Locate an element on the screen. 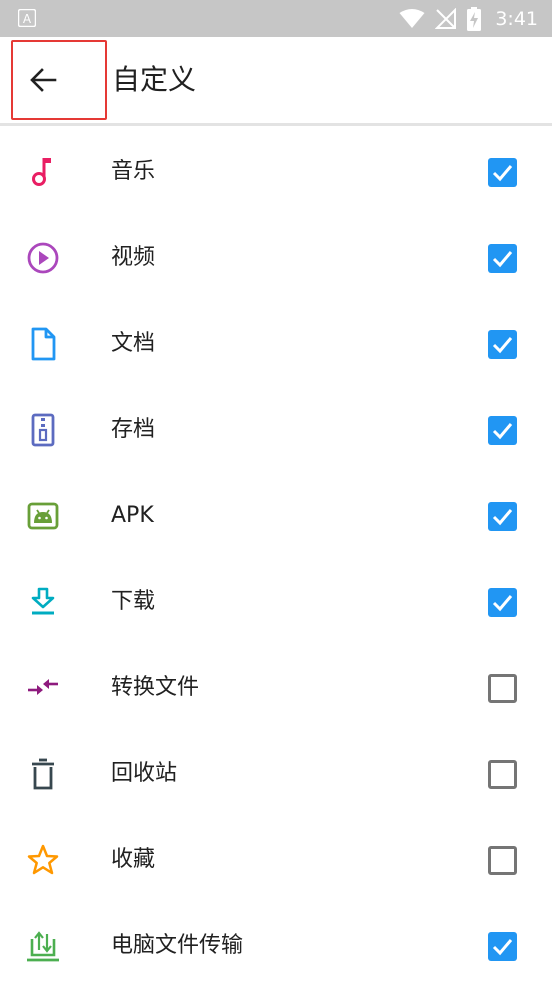 The image size is (552, 989). item-label: 视频 is located at coordinates (133, 257).